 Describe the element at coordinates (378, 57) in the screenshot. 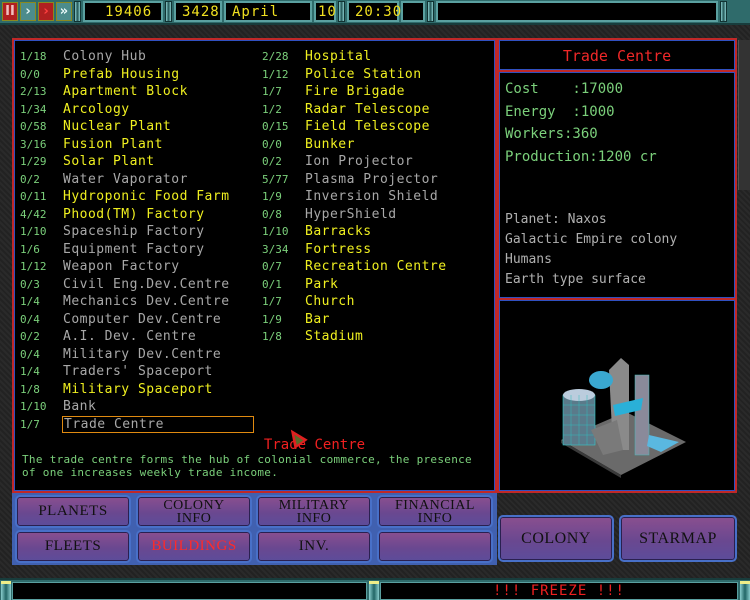

I see `building-row: 2/28 Hospital` at that location.